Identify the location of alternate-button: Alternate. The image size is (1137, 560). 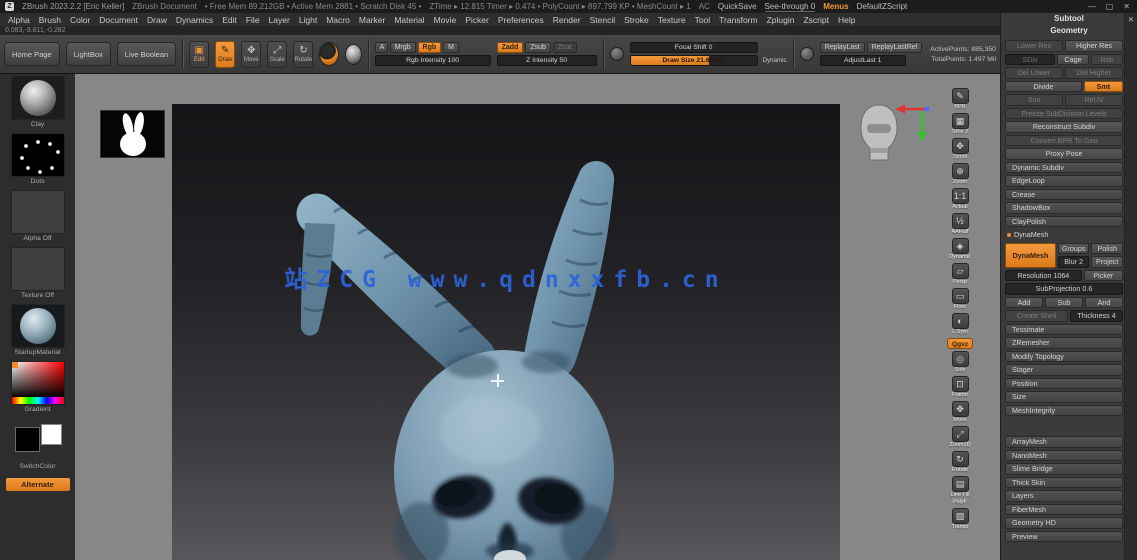
(37, 484).